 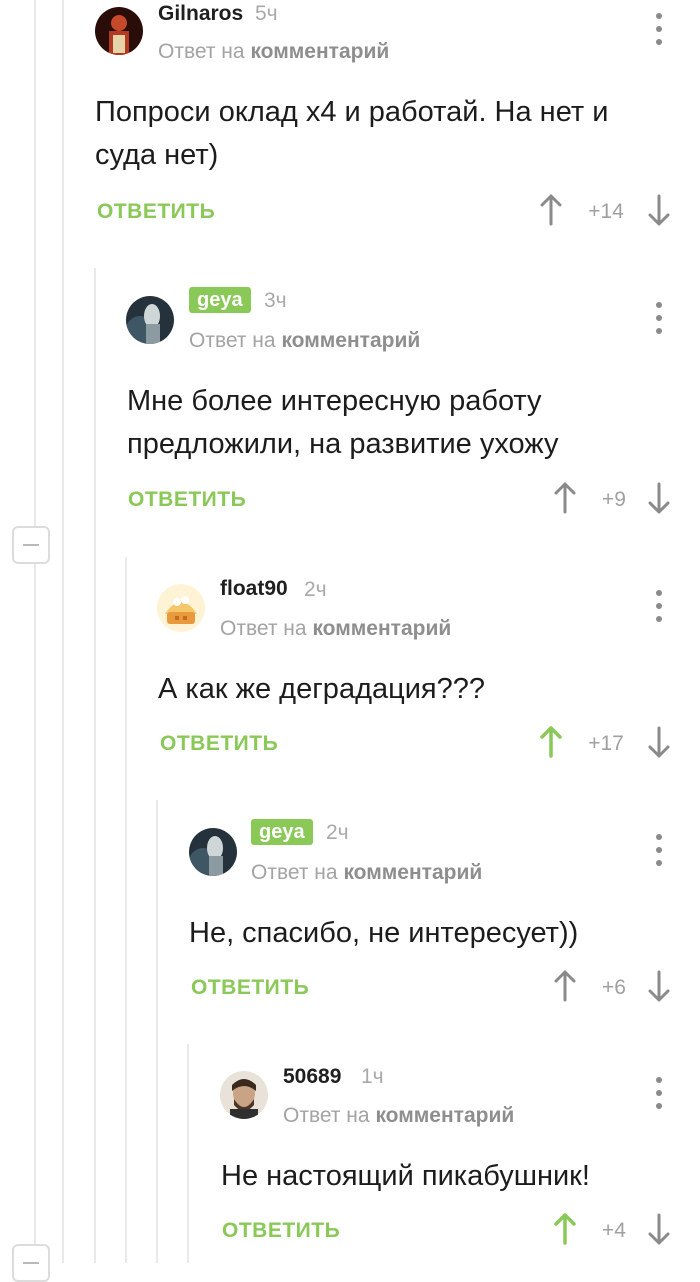 What do you see at coordinates (312, 1077) in the screenshot?
I see `author-name: 50689` at bounding box center [312, 1077].